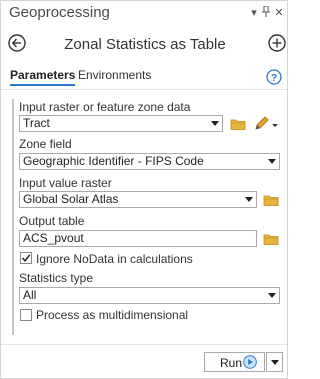 This screenshot has width=320, height=379. I want to click on pencil-edit-icon, so click(266, 124).